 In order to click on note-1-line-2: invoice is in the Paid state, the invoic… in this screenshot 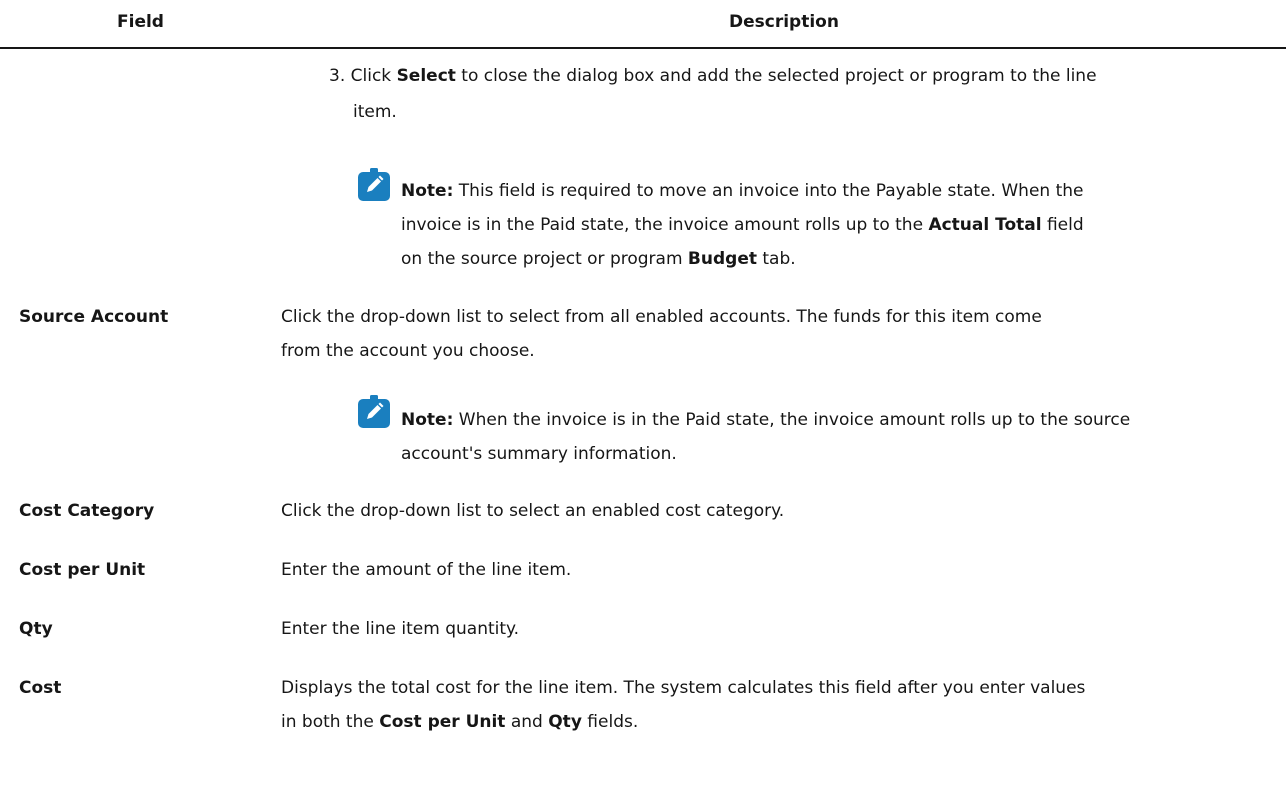, I will do `click(742, 225)`.